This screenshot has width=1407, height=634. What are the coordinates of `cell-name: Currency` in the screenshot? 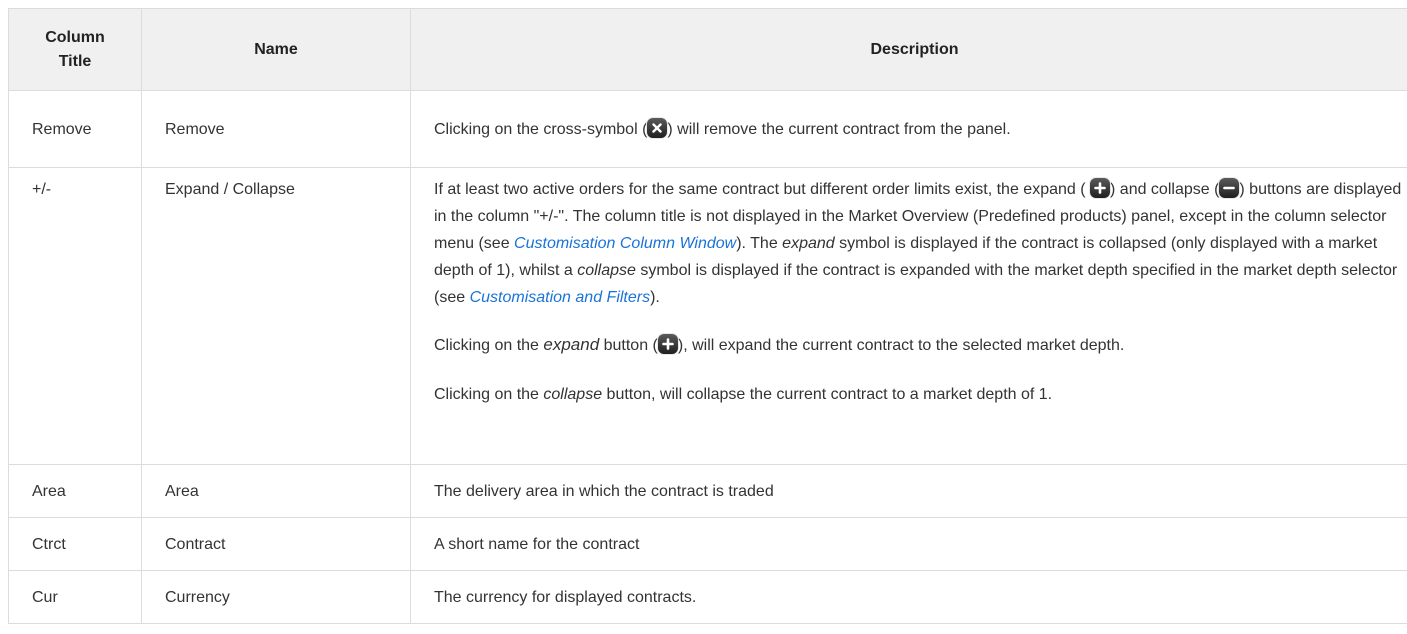 It's located at (276, 597).